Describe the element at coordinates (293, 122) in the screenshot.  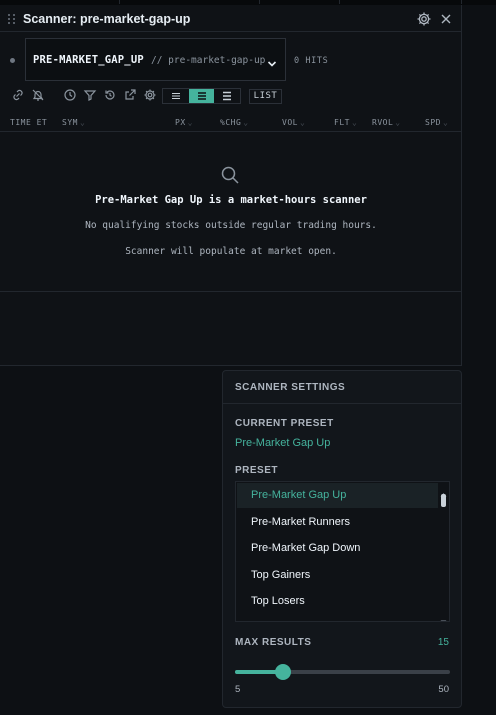
I see `column-header-volume: VOL ⌄` at that location.